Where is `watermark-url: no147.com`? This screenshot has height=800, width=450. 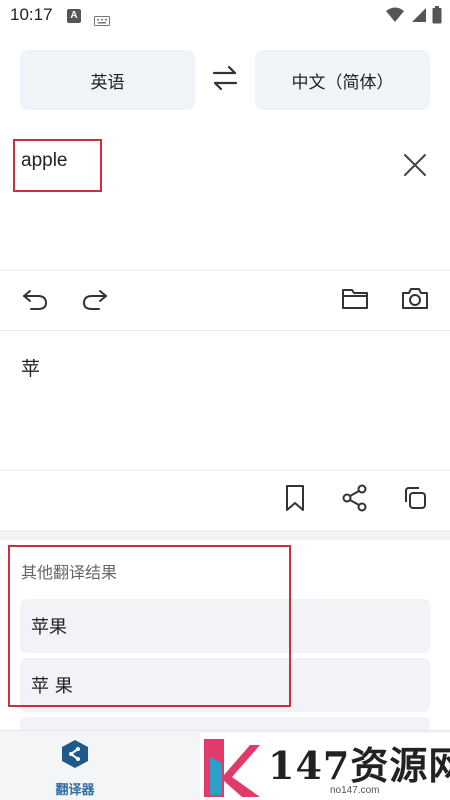
watermark-url: no147.com is located at coordinates (355, 790).